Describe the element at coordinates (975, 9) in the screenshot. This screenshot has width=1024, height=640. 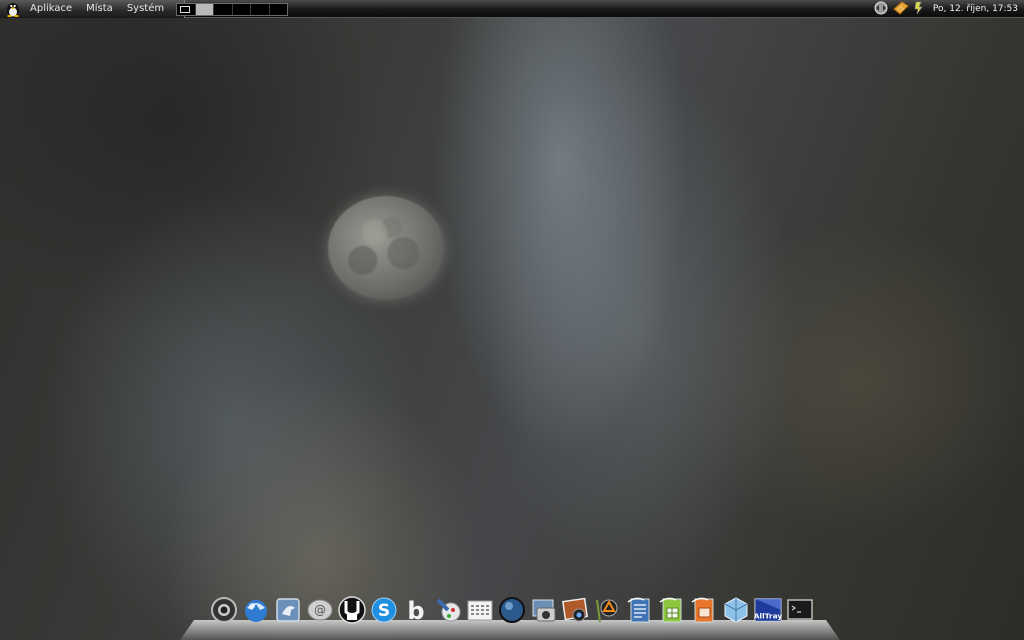
I see `clock: Po, 12. říjen, 17:53` at that location.